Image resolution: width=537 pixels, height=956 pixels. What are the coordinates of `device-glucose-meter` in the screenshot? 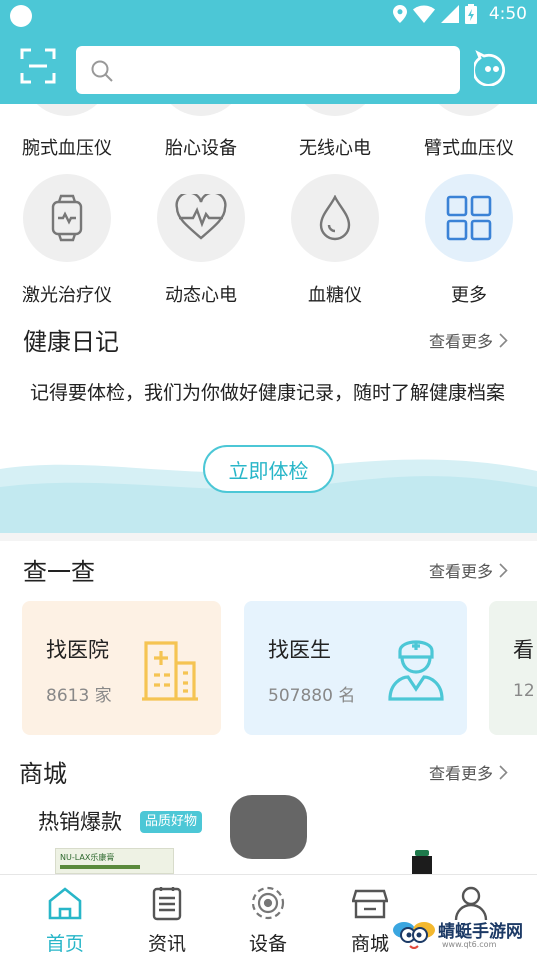 It's located at (335, 218).